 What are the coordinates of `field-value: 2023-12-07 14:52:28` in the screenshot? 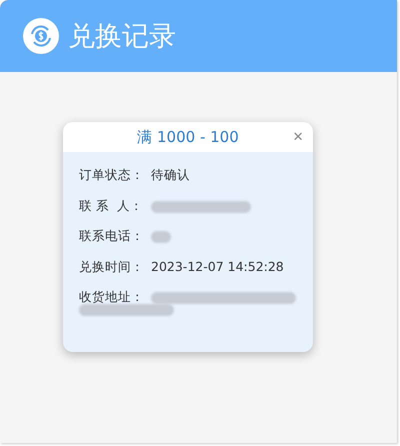 It's located at (217, 266).